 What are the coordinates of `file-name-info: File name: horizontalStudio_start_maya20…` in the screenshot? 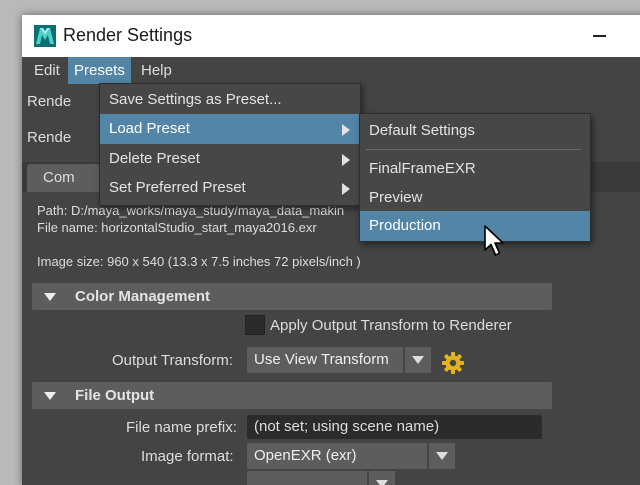 It's located at (177, 227).